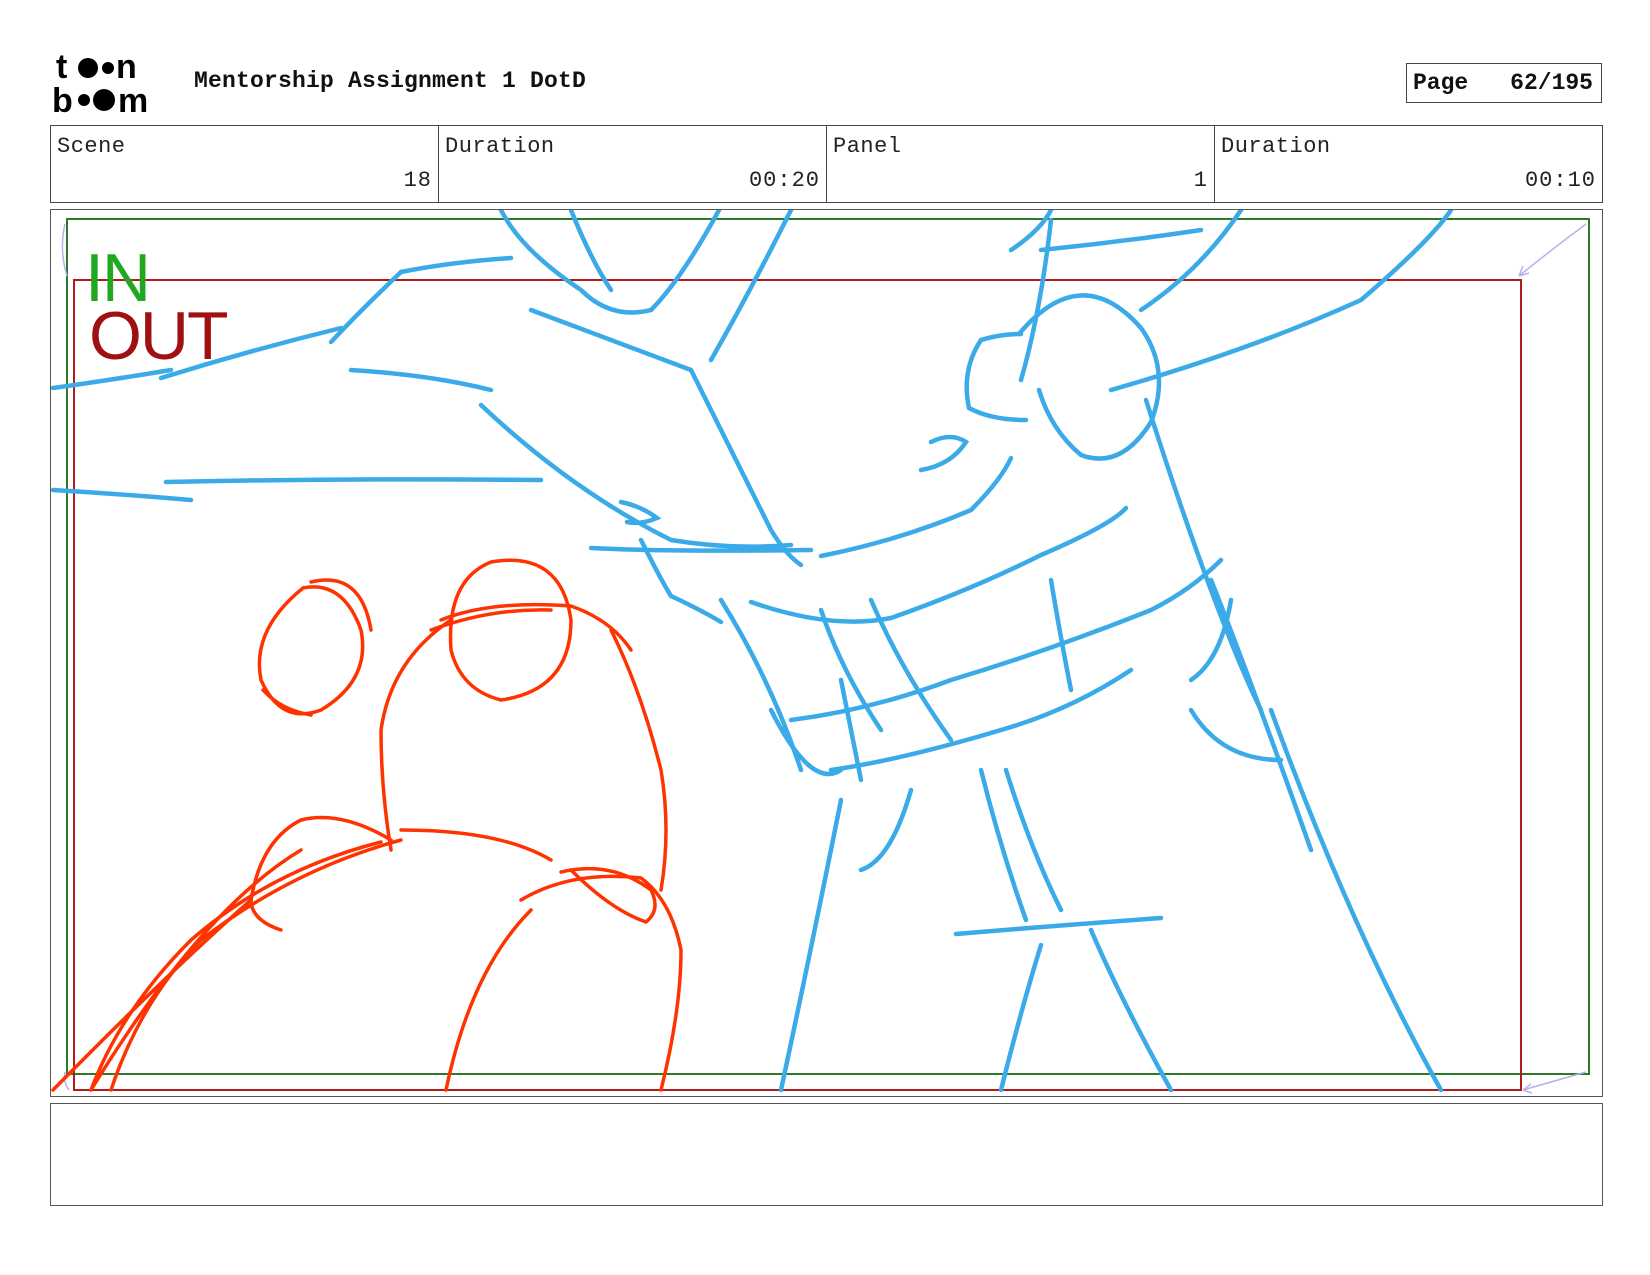 The image size is (1650, 1275). What do you see at coordinates (62, 99) in the screenshot?
I see `svg-text: b` at bounding box center [62, 99].